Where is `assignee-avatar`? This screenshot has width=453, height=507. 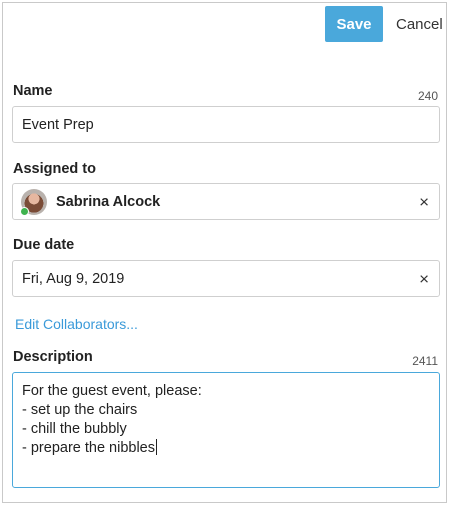 assignee-avatar is located at coordinates (33, 202).